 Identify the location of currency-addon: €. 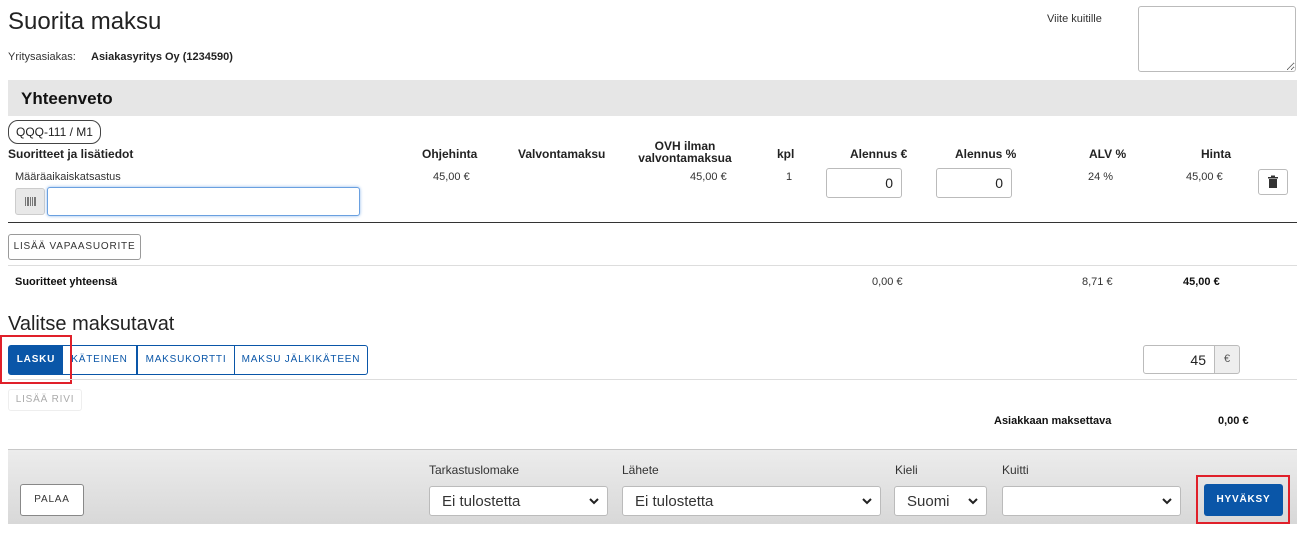
(1227, 359).